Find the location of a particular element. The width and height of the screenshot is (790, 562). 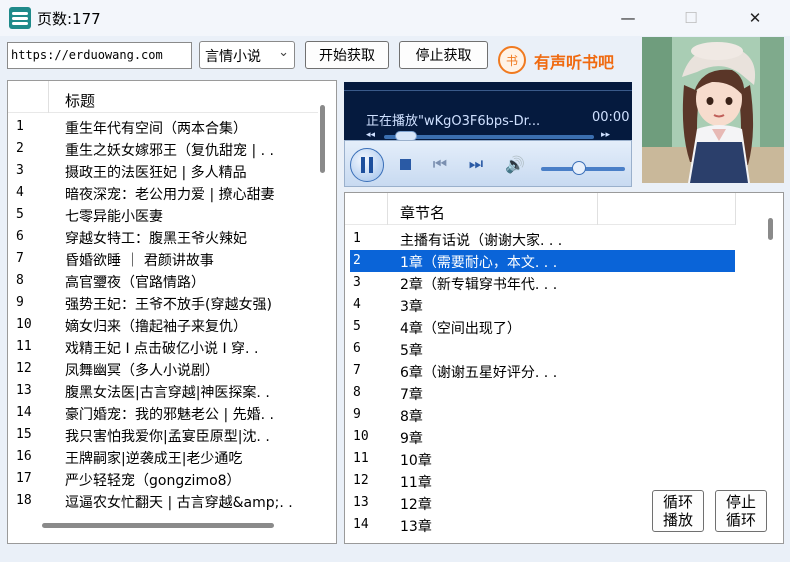

minimize-button: — is located at coordinates (628, 18).